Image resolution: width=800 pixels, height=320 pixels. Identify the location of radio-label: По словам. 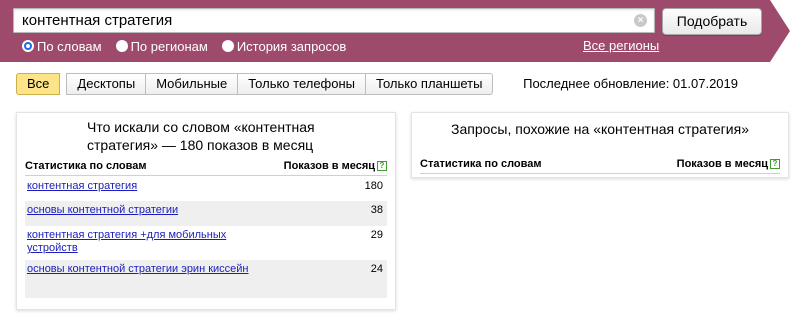
(69, 46).